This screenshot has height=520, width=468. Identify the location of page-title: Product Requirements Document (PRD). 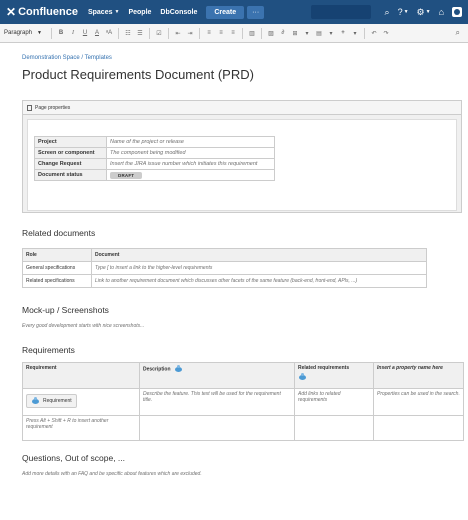
(138, 74).